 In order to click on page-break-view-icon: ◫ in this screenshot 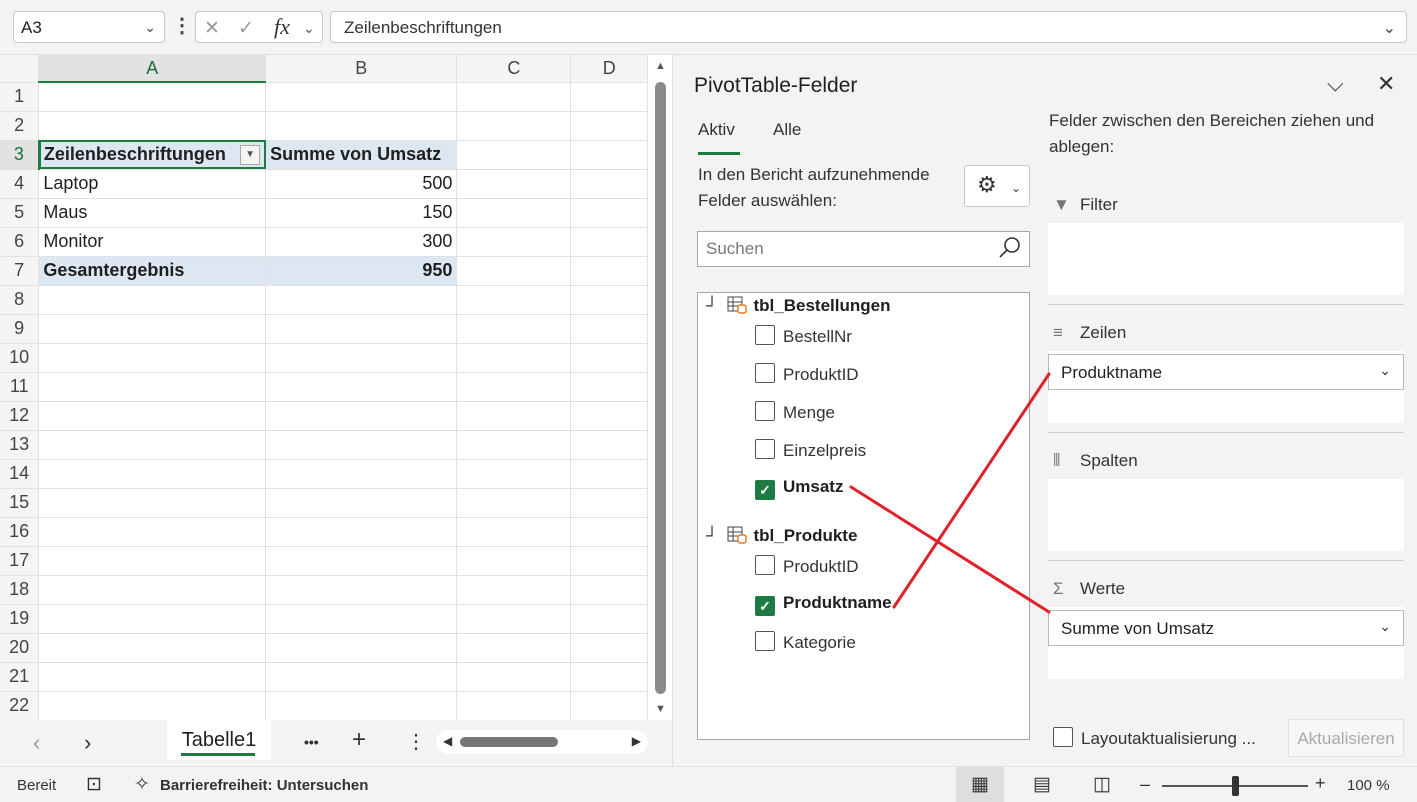, I will do `click(1102, 784)`.